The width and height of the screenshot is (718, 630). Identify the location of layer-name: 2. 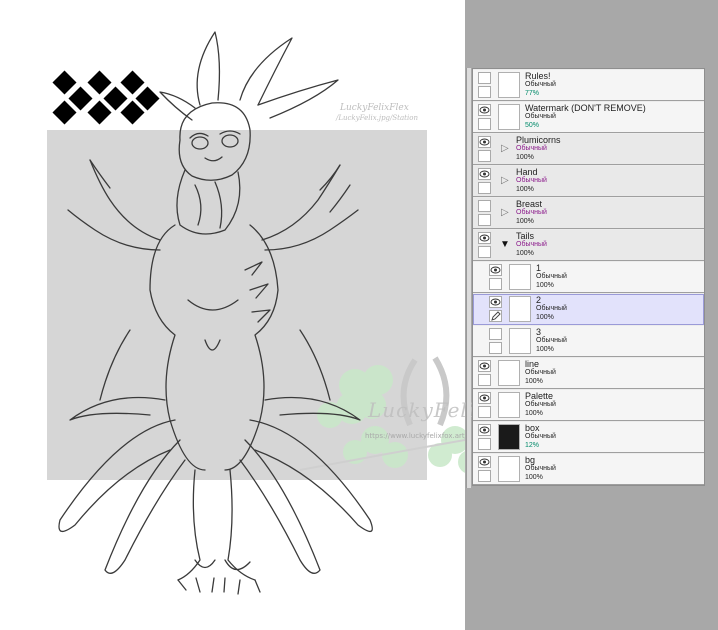
(539, 300).